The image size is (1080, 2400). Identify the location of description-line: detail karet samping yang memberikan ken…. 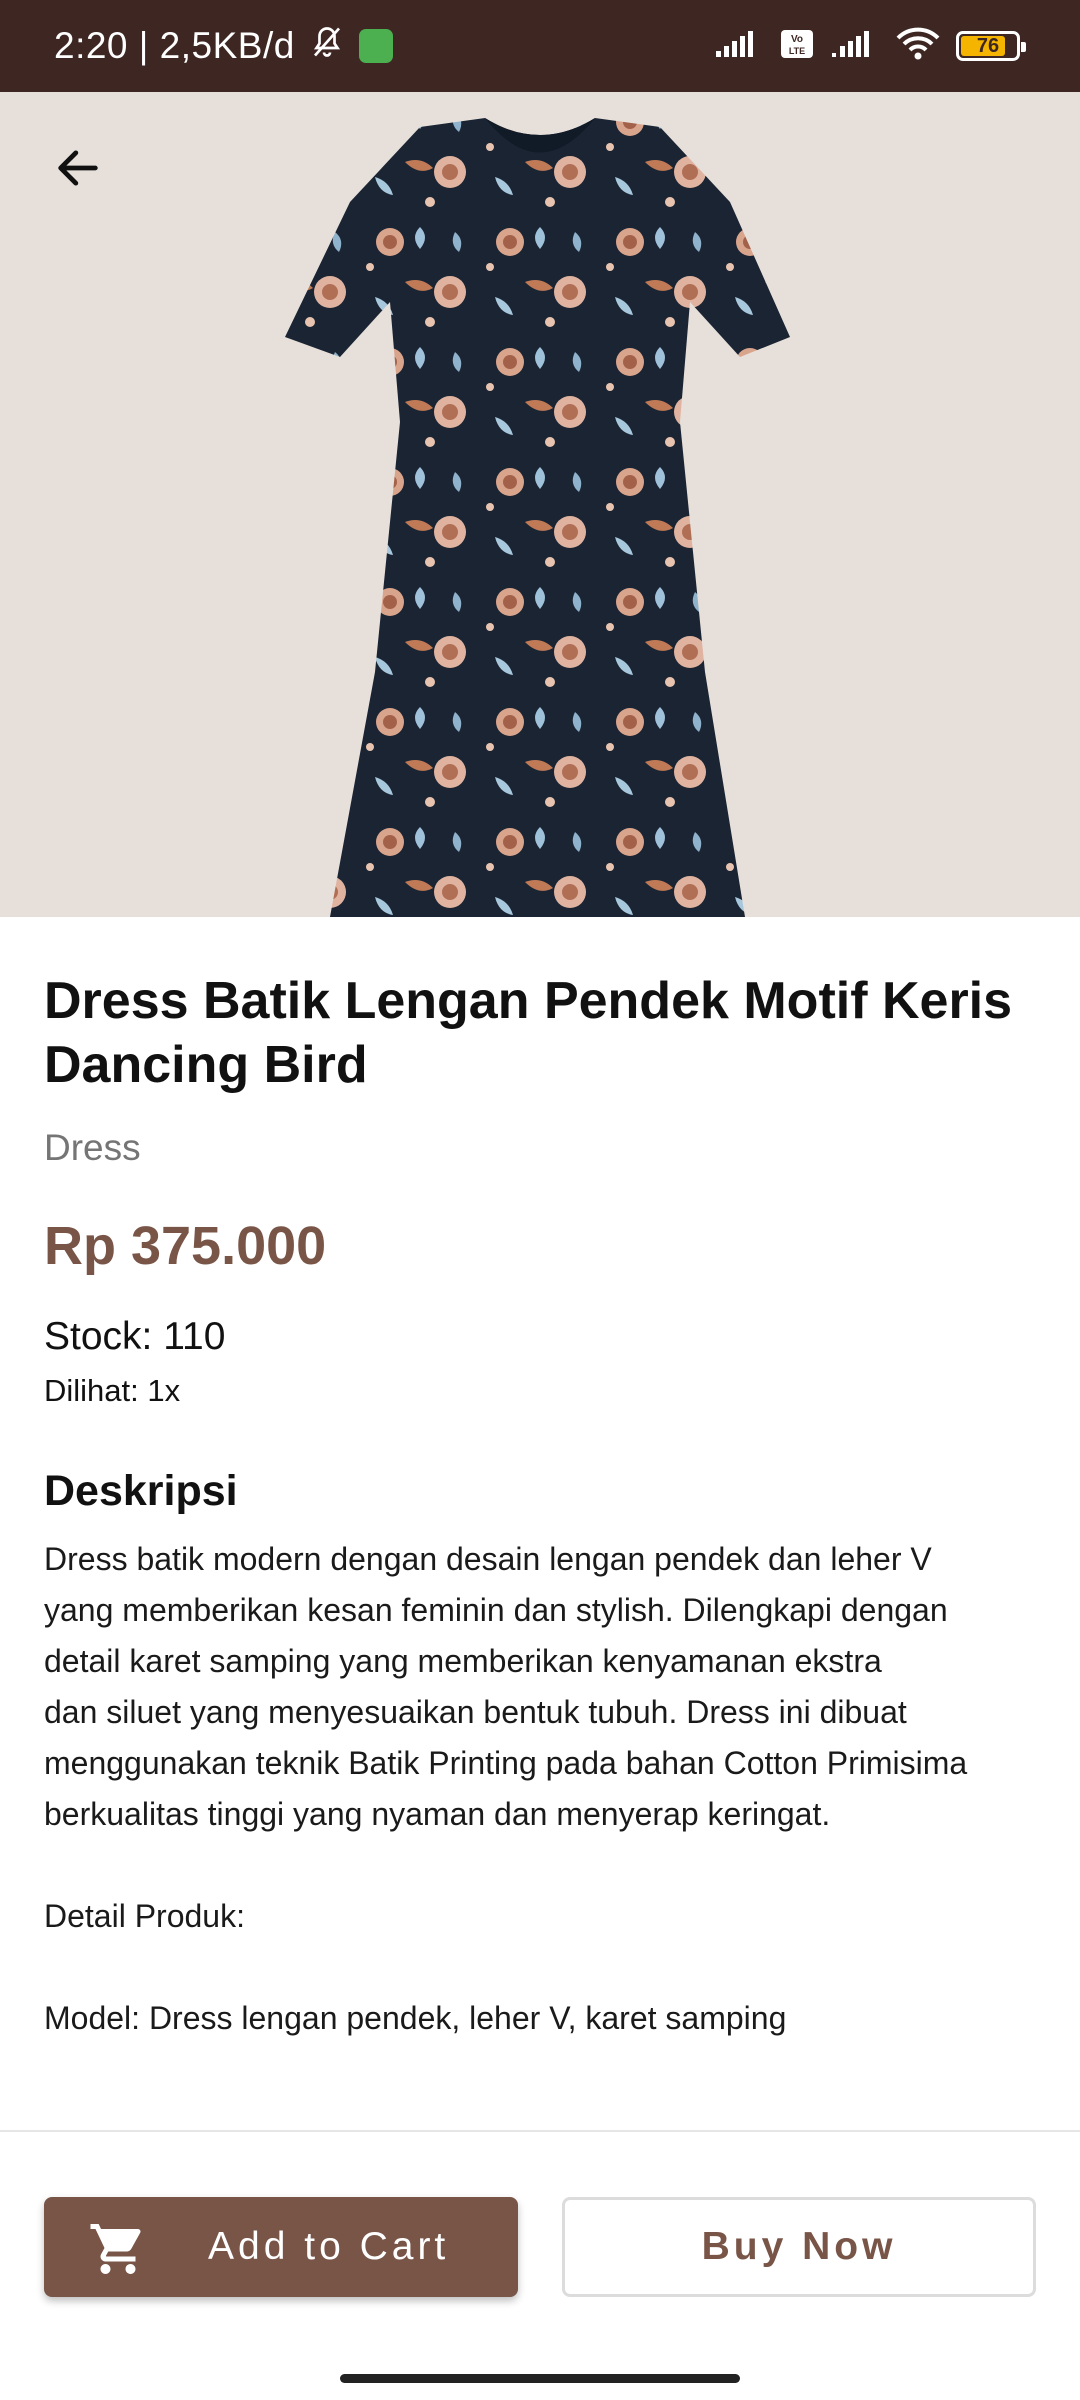
(463, 1661).